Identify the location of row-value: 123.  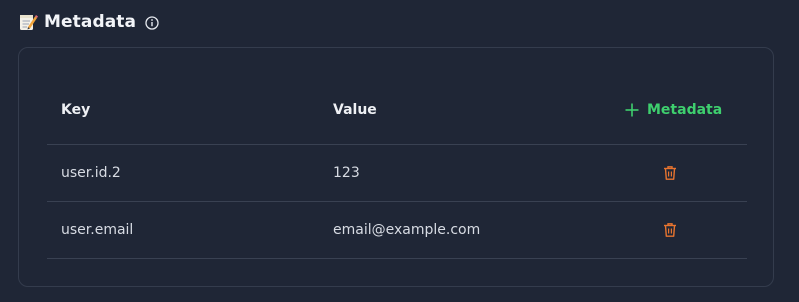
(346, 173).